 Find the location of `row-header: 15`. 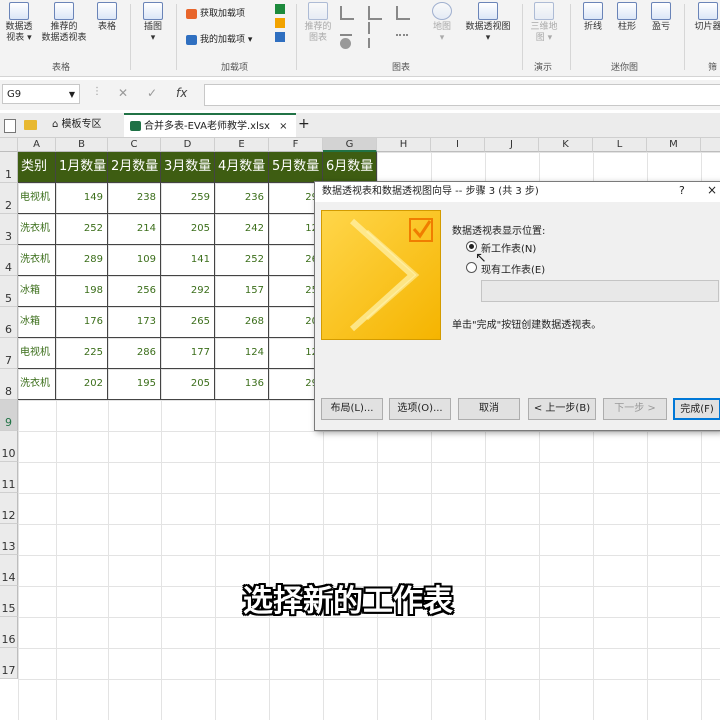

row-header: 15 is located at coordinates (9, 601).